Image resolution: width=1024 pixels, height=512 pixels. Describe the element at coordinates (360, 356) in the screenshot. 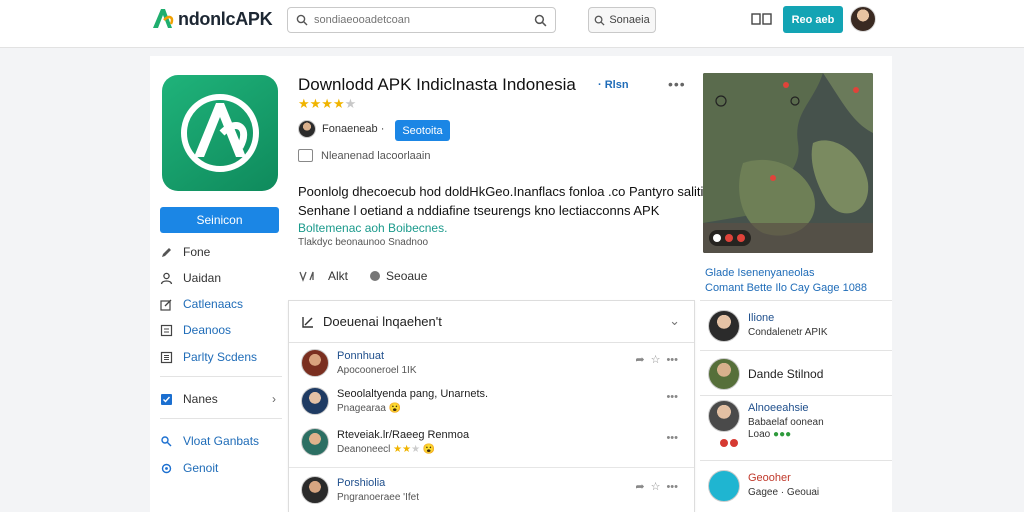

I see `comment-author: Ponnhuat` at that location.